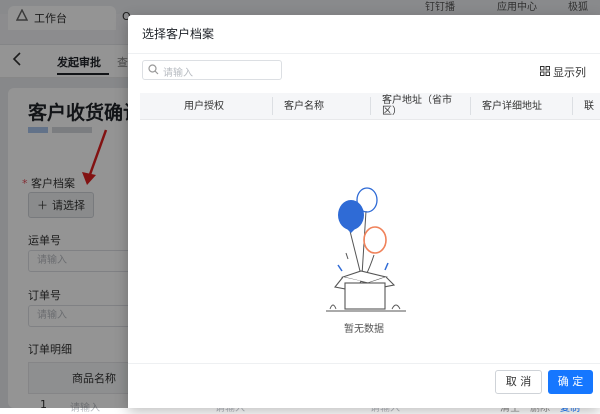 Image resolution: width=600 pixels, height=414 pixels. What do you see at coordinates (304, 106) in the screenshot?
I see `col-customer-name: 客户名称` at bounding box center [304, 106].